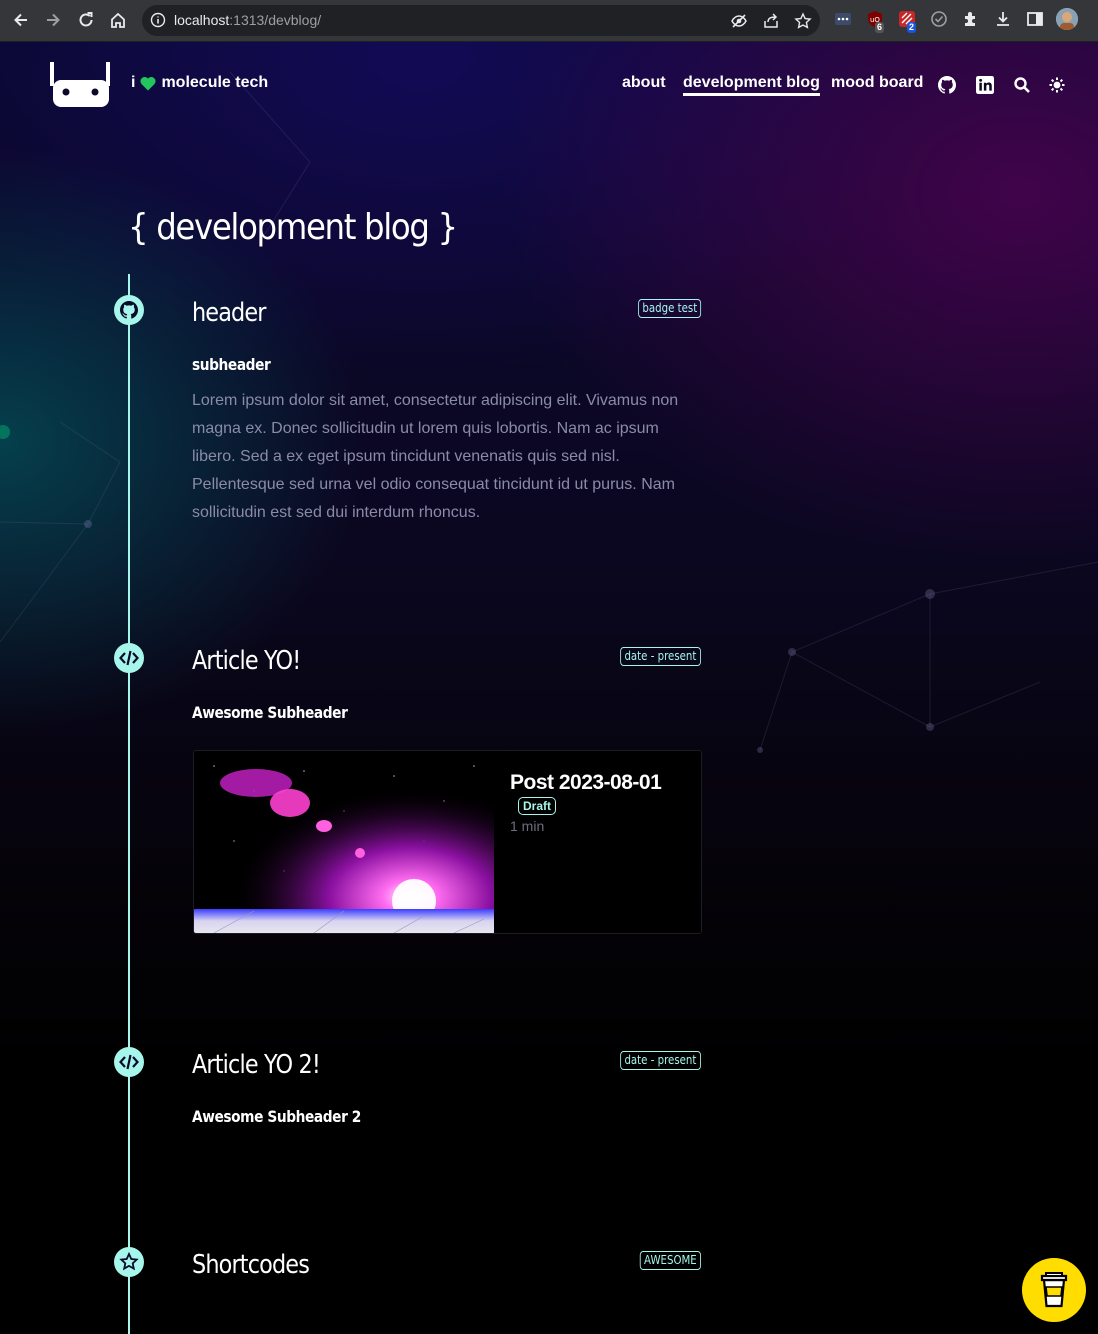 The width and height of the screenshot is (1098, 1334). I want to click on reload-icon, so click(86, 19).